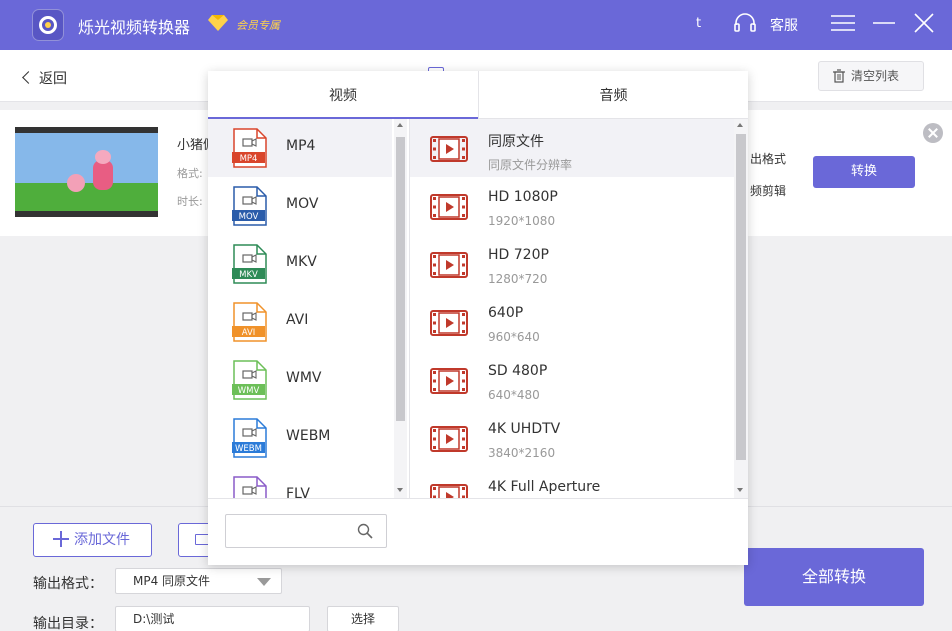  Describe the element at coordinates (572, 438) in the screenshot. I see `resolution-item: 4K UHDTV 3840*2160` at that location.